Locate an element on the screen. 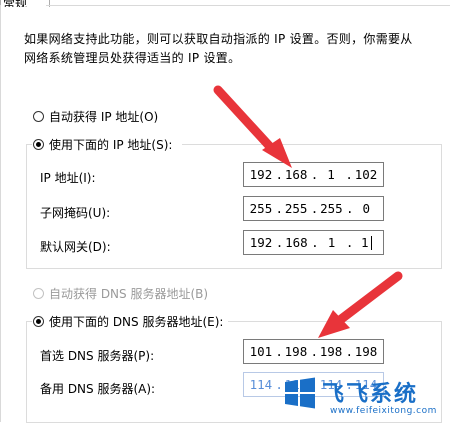 The width and height of the screenshot is (450, 423). preferred-dns-input: 101. 198. 198. 198 is located at coordinates (313, 351).